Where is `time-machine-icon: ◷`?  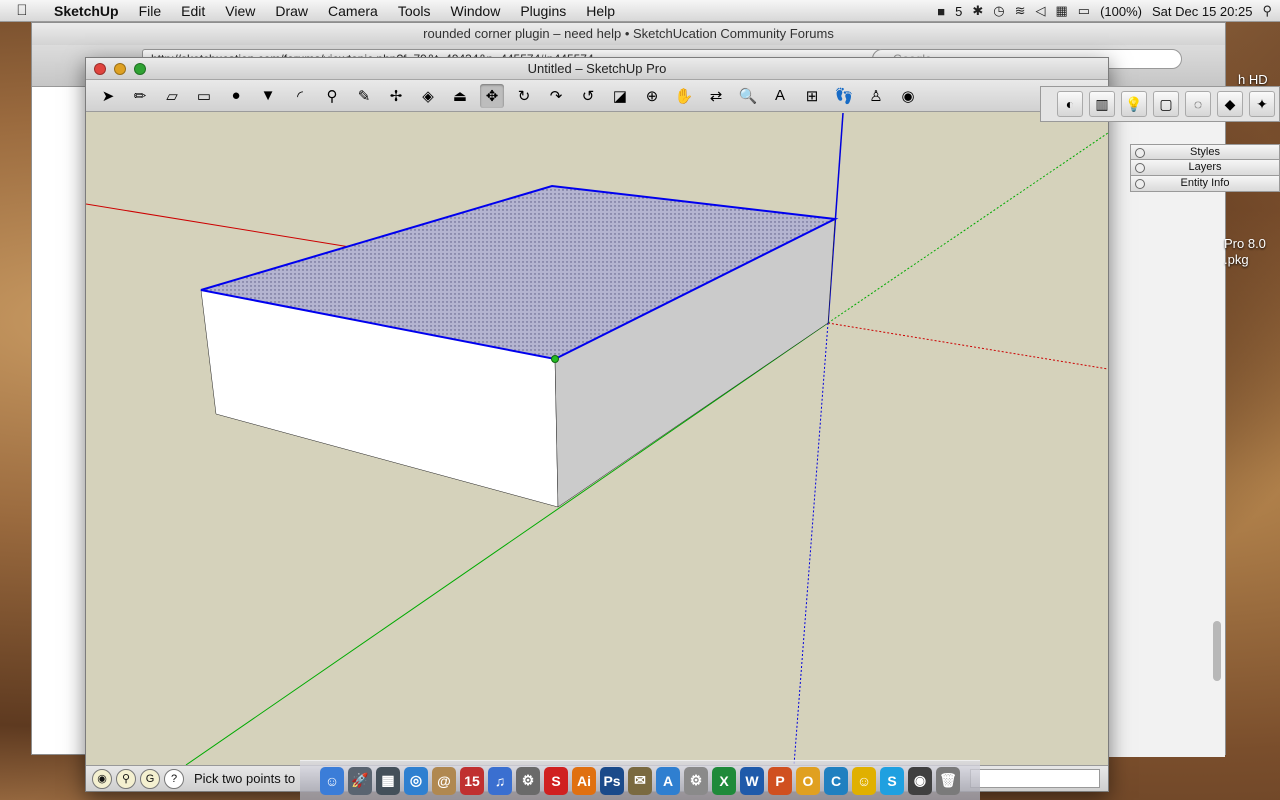
time-machine-icon: ◷ is located at coordinates (998, 11).